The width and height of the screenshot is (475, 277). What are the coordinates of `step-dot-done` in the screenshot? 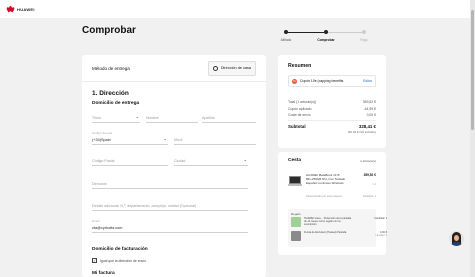 It's located at (286, 32).